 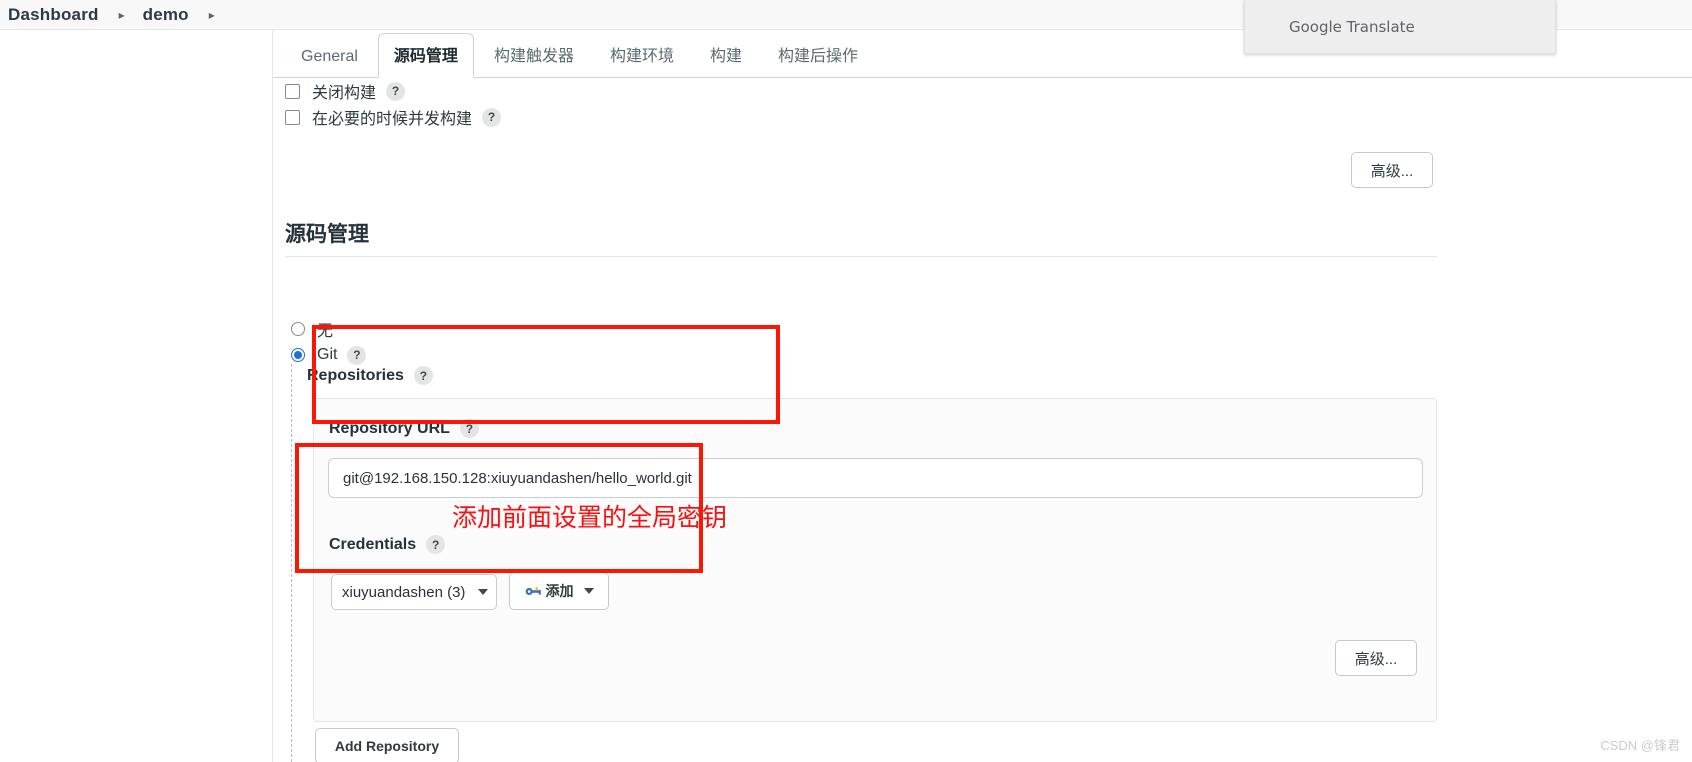 I want to click on breadcrumb-item-dashboard: Dashboard, so click(x=53, y=15).